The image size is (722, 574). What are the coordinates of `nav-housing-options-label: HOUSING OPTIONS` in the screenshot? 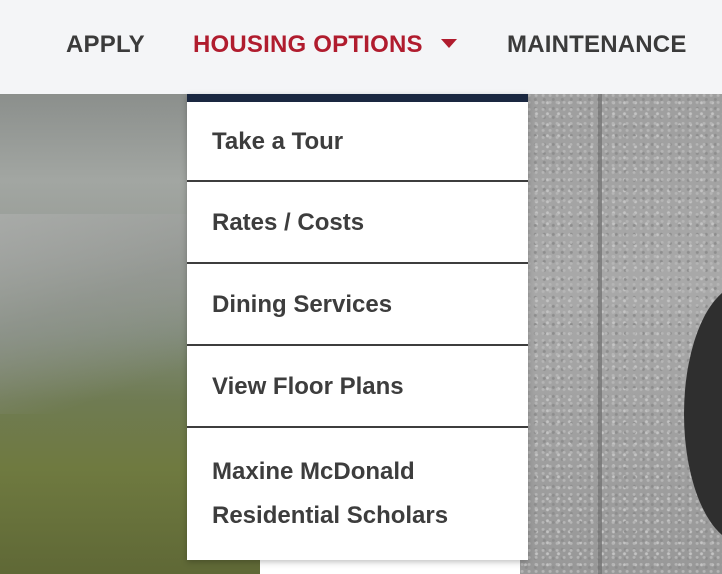 It's located at (308, 44).